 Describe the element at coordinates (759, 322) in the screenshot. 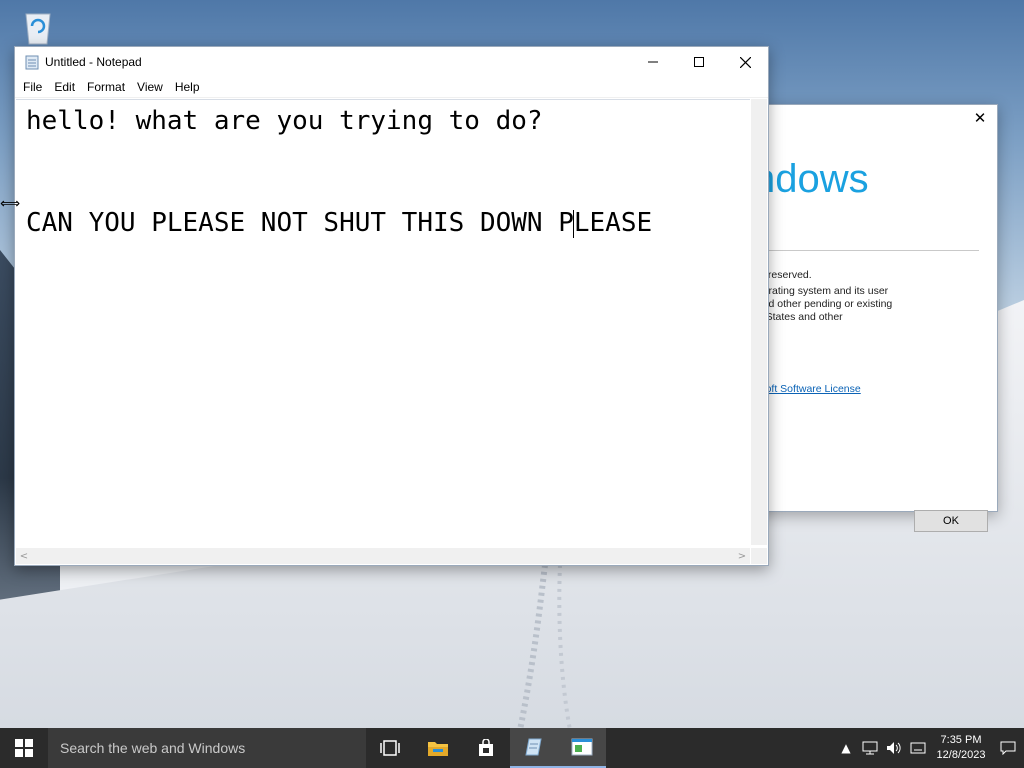

I see `vertical-scrollbar` at that location.